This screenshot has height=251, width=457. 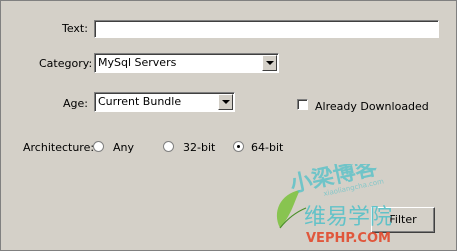 I want to click on age-dropdown-button, so click(x=225, y=102).